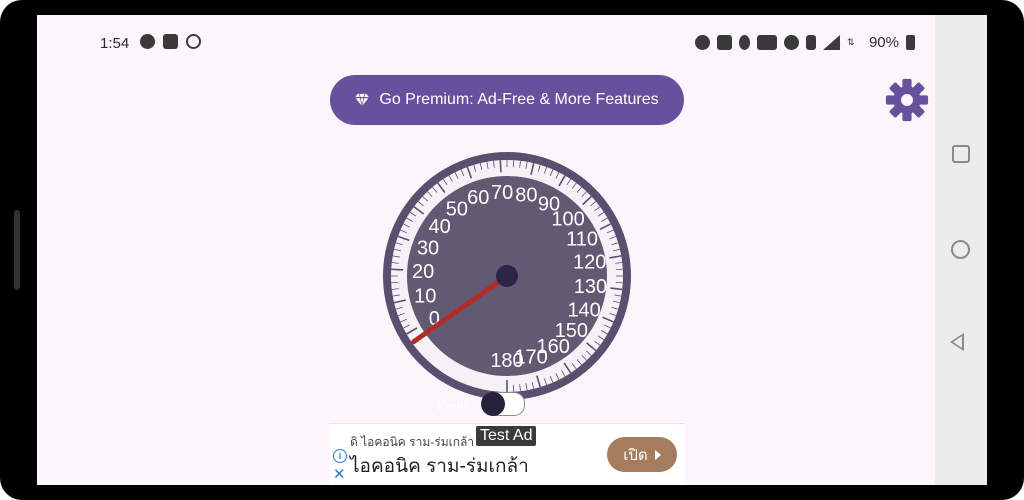  I want to click on speed-tick-label: 110, so click(582, 239).